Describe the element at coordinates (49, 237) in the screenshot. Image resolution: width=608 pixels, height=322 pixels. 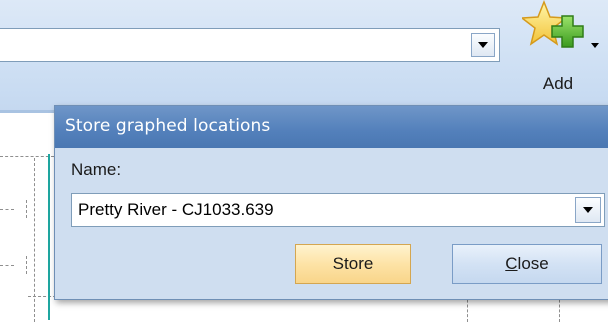
I see `graph-series-line` at that location.